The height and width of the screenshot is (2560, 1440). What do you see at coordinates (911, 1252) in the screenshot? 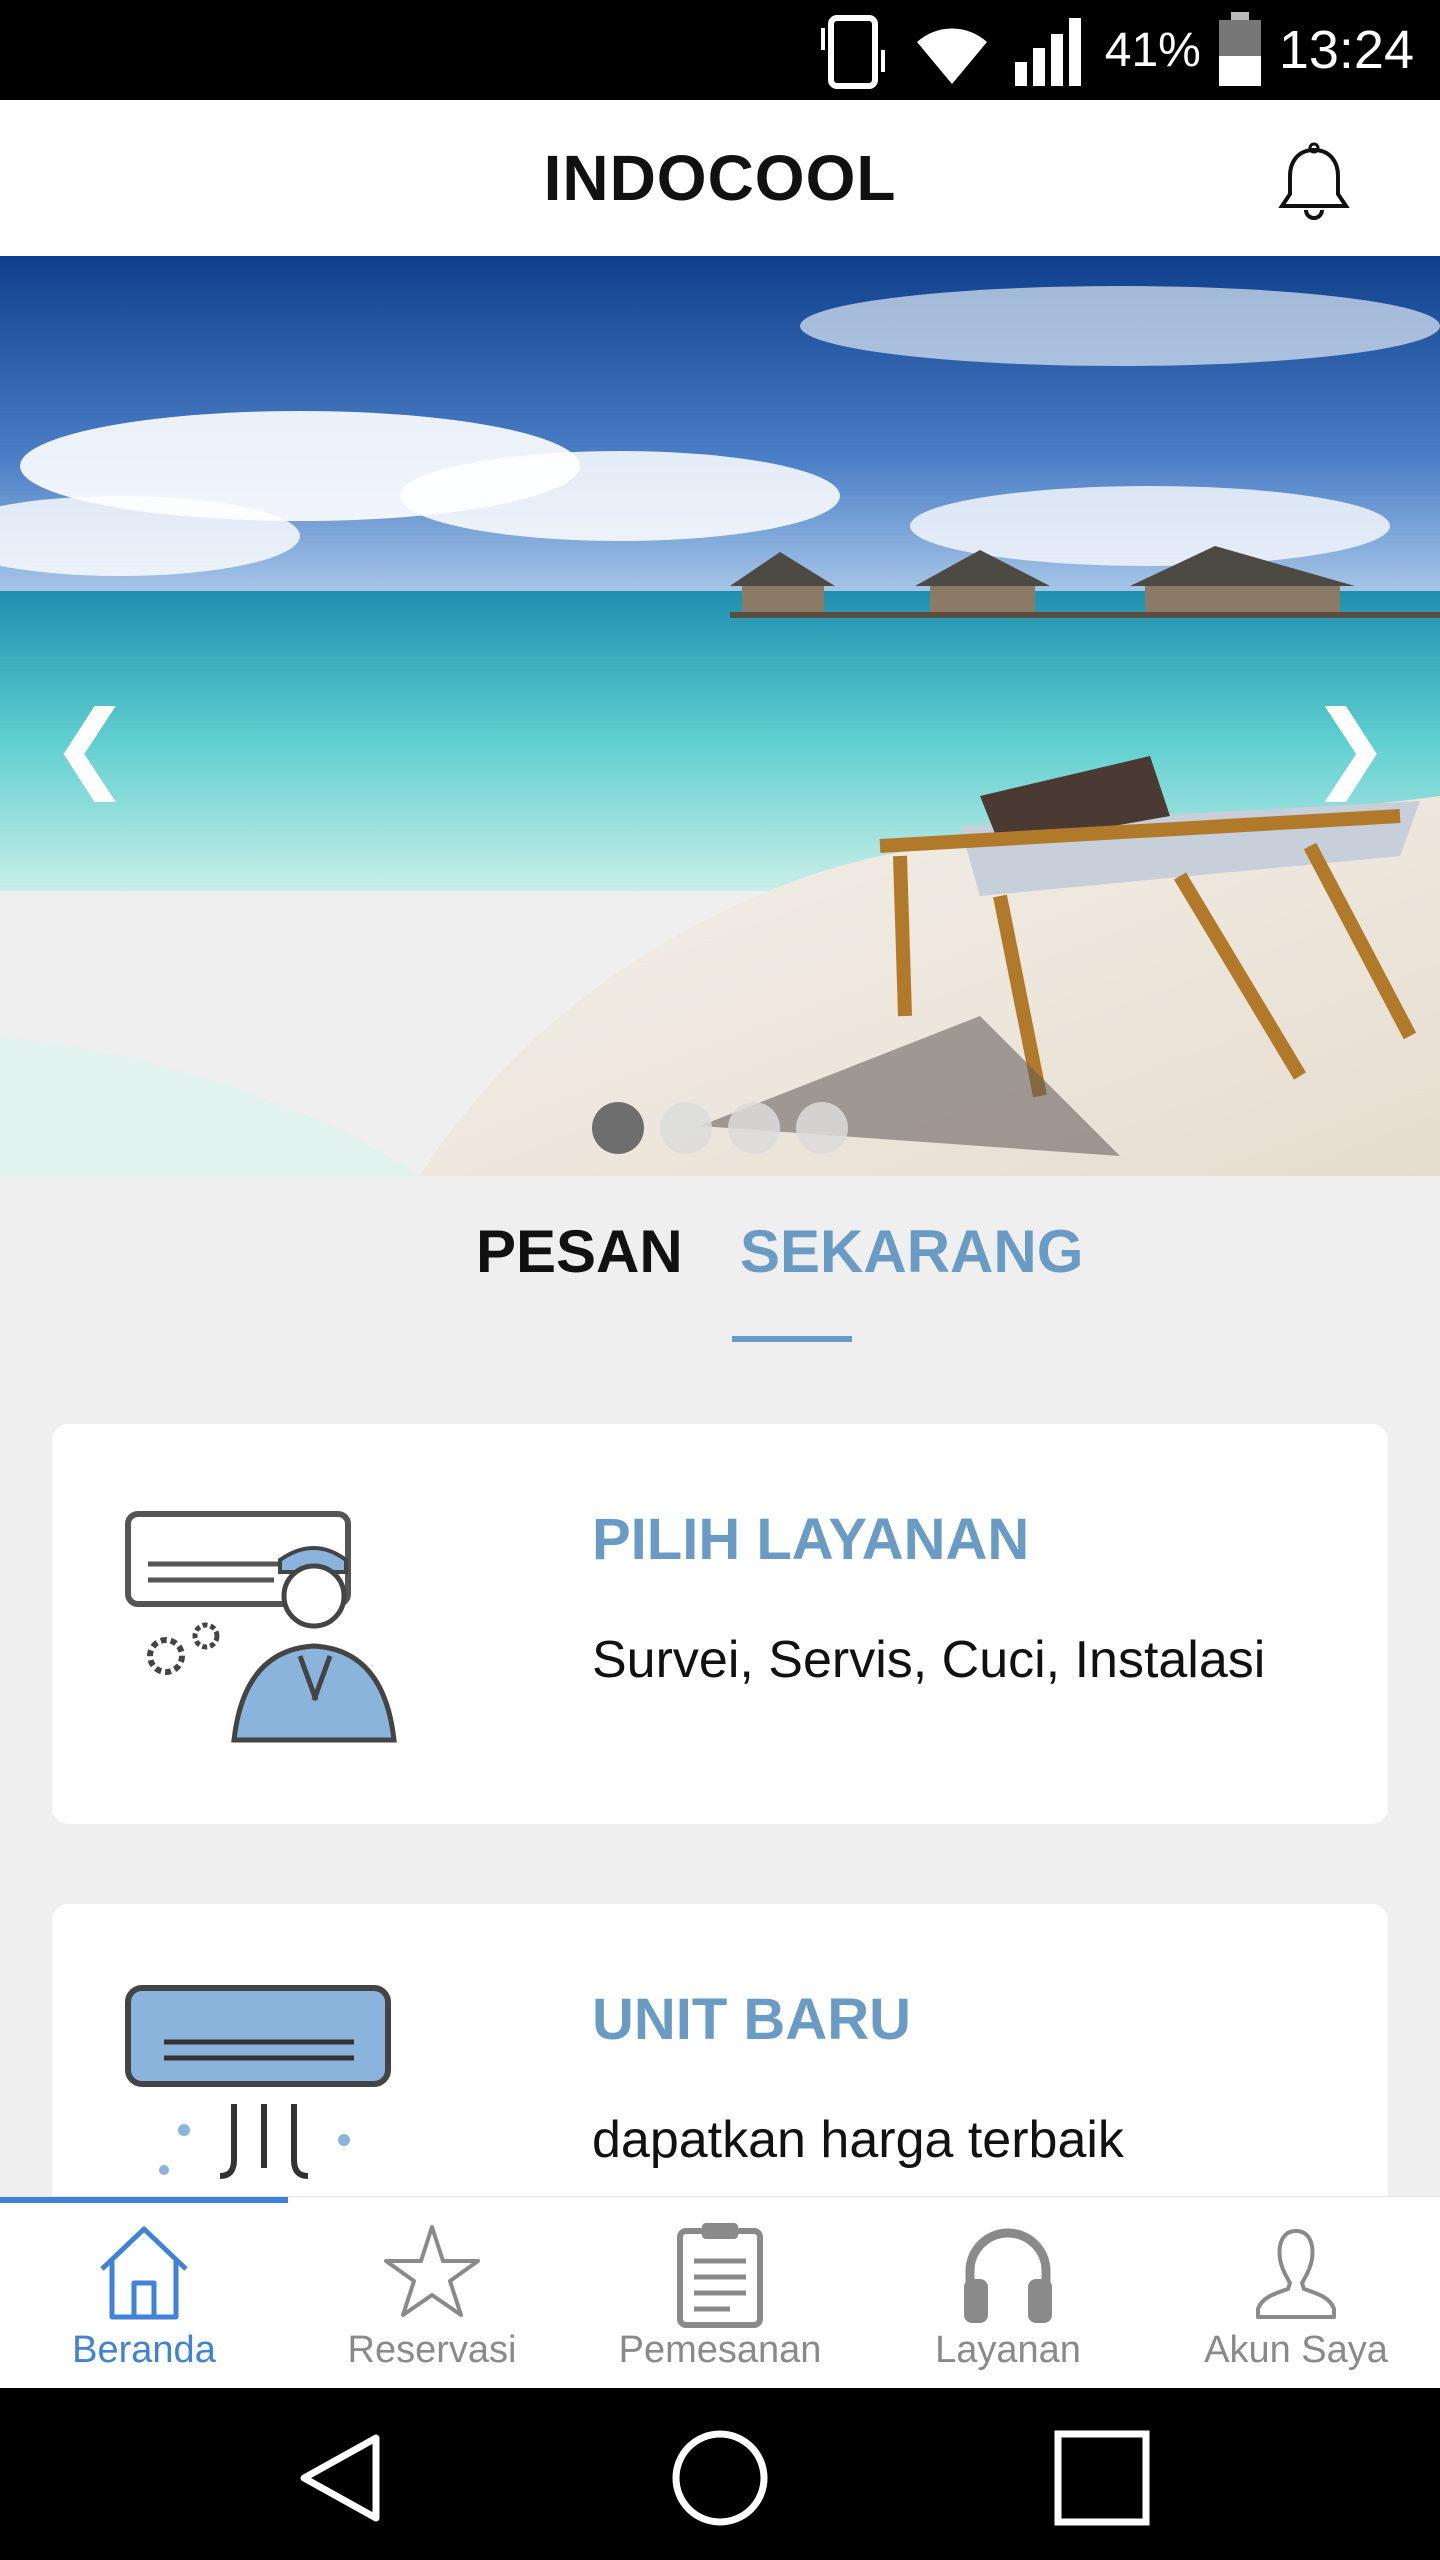
I see `tab-sekarang: SEKARANG` at bounding box center [911, 1252].